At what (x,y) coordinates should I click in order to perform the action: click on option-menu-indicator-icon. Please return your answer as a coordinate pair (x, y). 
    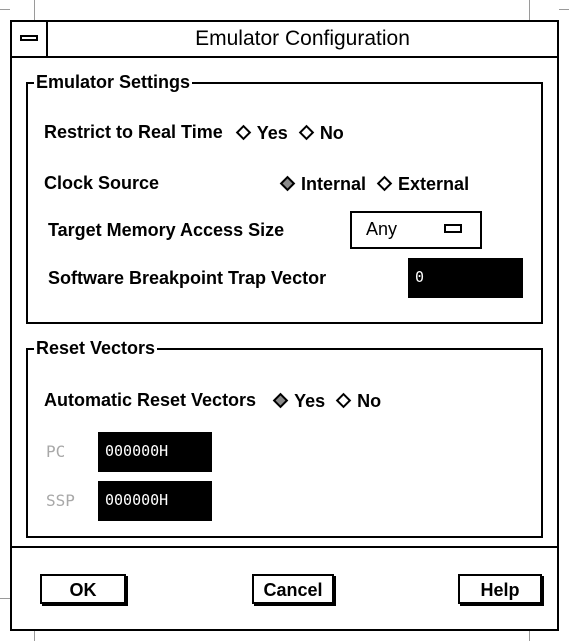
    Looking at the image, I should click on (453, 228).